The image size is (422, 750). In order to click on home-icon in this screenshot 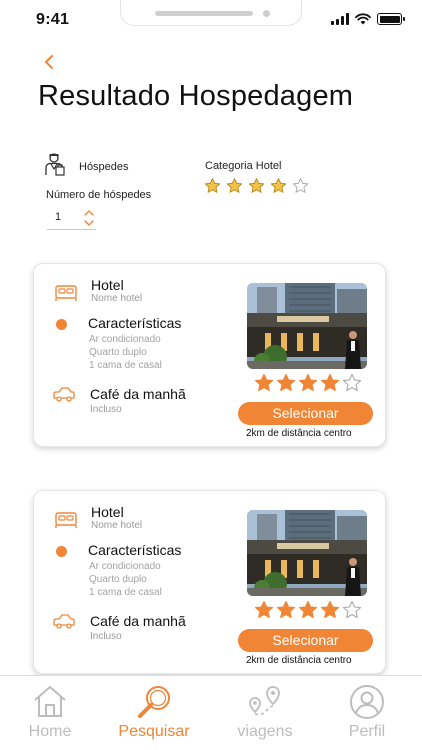, I will do `click(50, 701)`.